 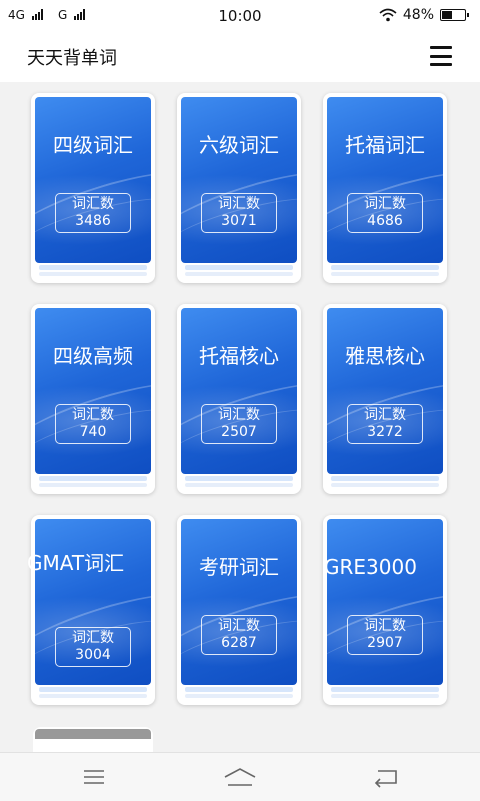 What do you see at coordinates (240, 57) in the screenshot?
I see `app-header: 天天背单词` at bounding box center [240, 57].